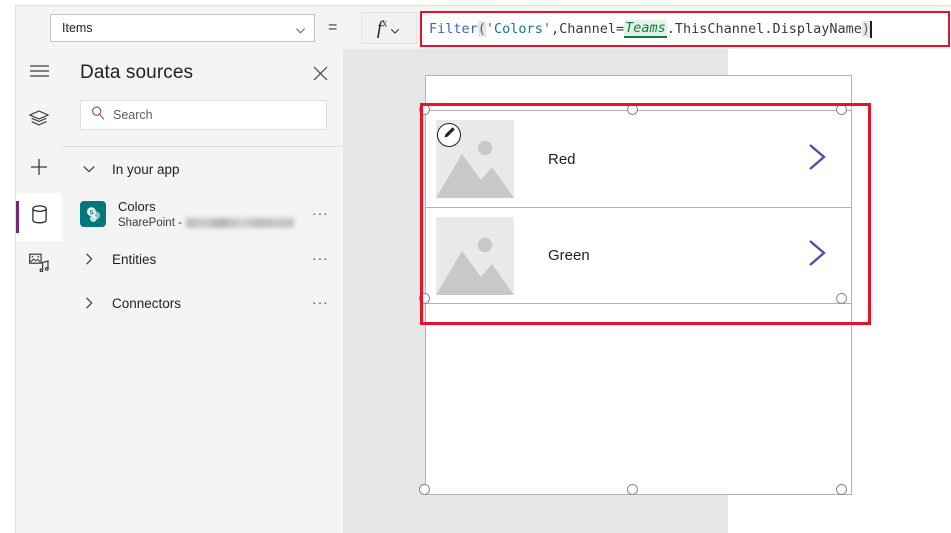 The width and height of the screenshot is (951, 533). What do you see at coordinates (203, 115) in the screenshot?
I see `search-input: Search` at bounding box center [203, 115].